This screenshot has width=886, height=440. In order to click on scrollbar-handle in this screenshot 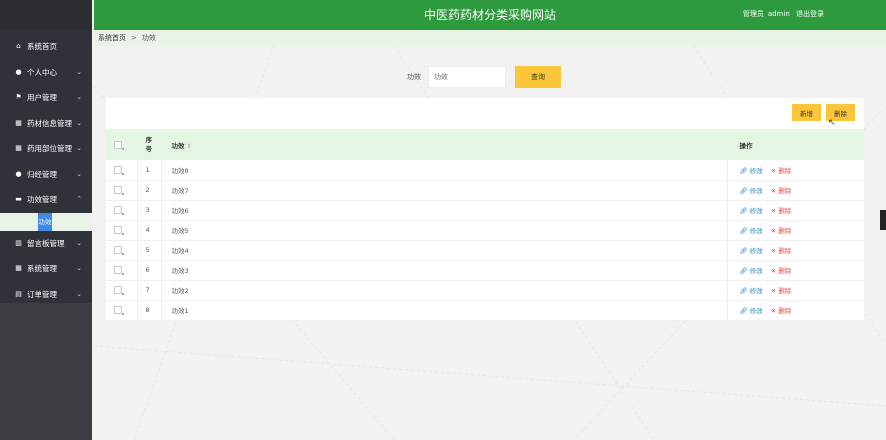, I will do `click(883, 220)`.